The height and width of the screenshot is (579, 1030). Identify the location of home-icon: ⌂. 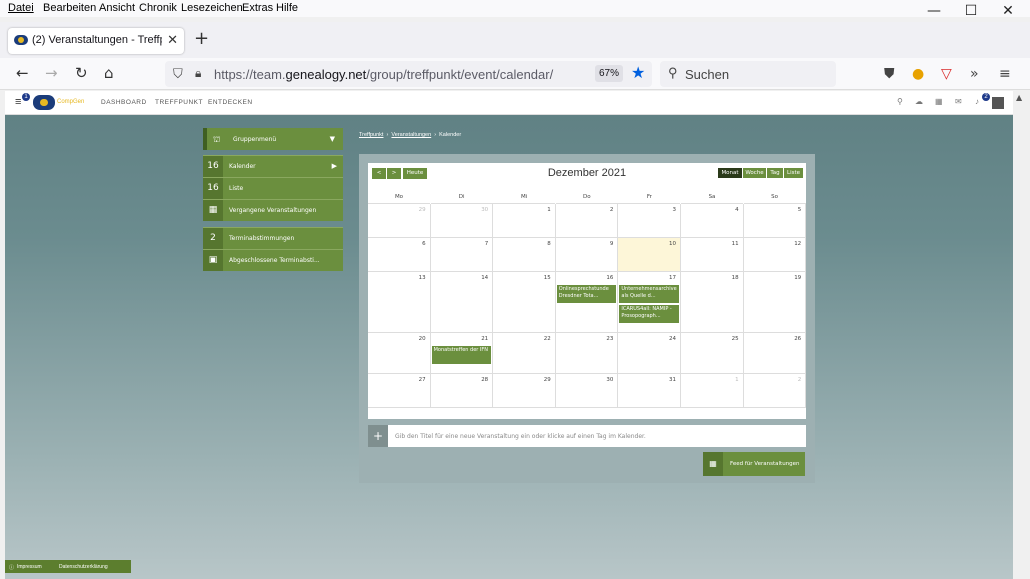
(109, 73).